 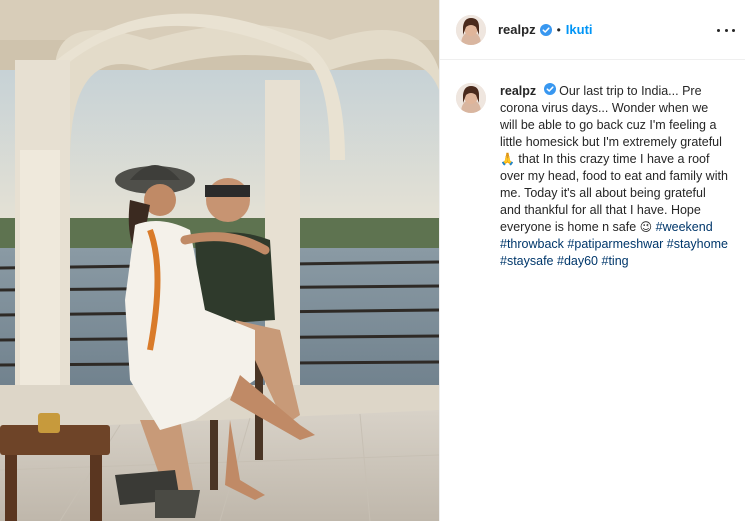 I want to click on hashtag-stayhome: #stayhome, so click(x=697, y=244).